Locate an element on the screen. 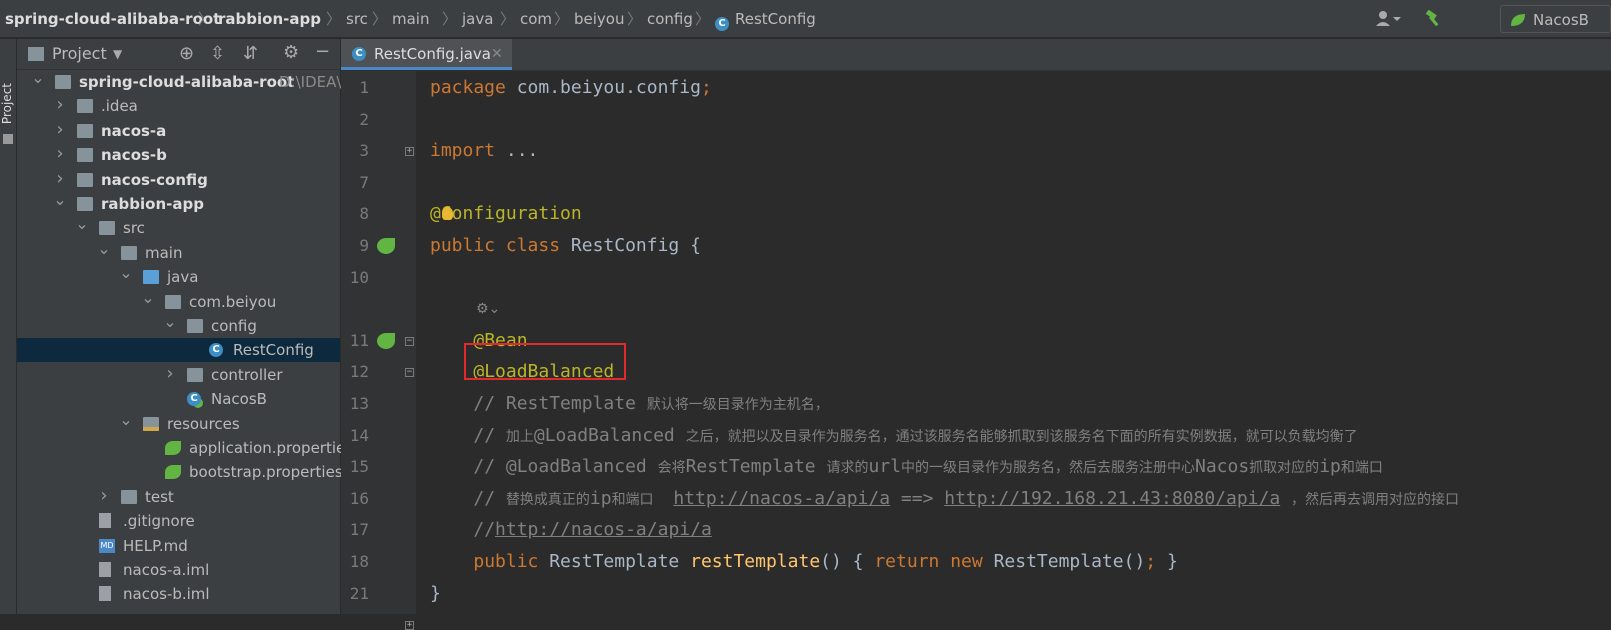 Image resolution: width=1611 pixels, height=630 pixels. line-number: 10 is located at coordinates (359, 277).